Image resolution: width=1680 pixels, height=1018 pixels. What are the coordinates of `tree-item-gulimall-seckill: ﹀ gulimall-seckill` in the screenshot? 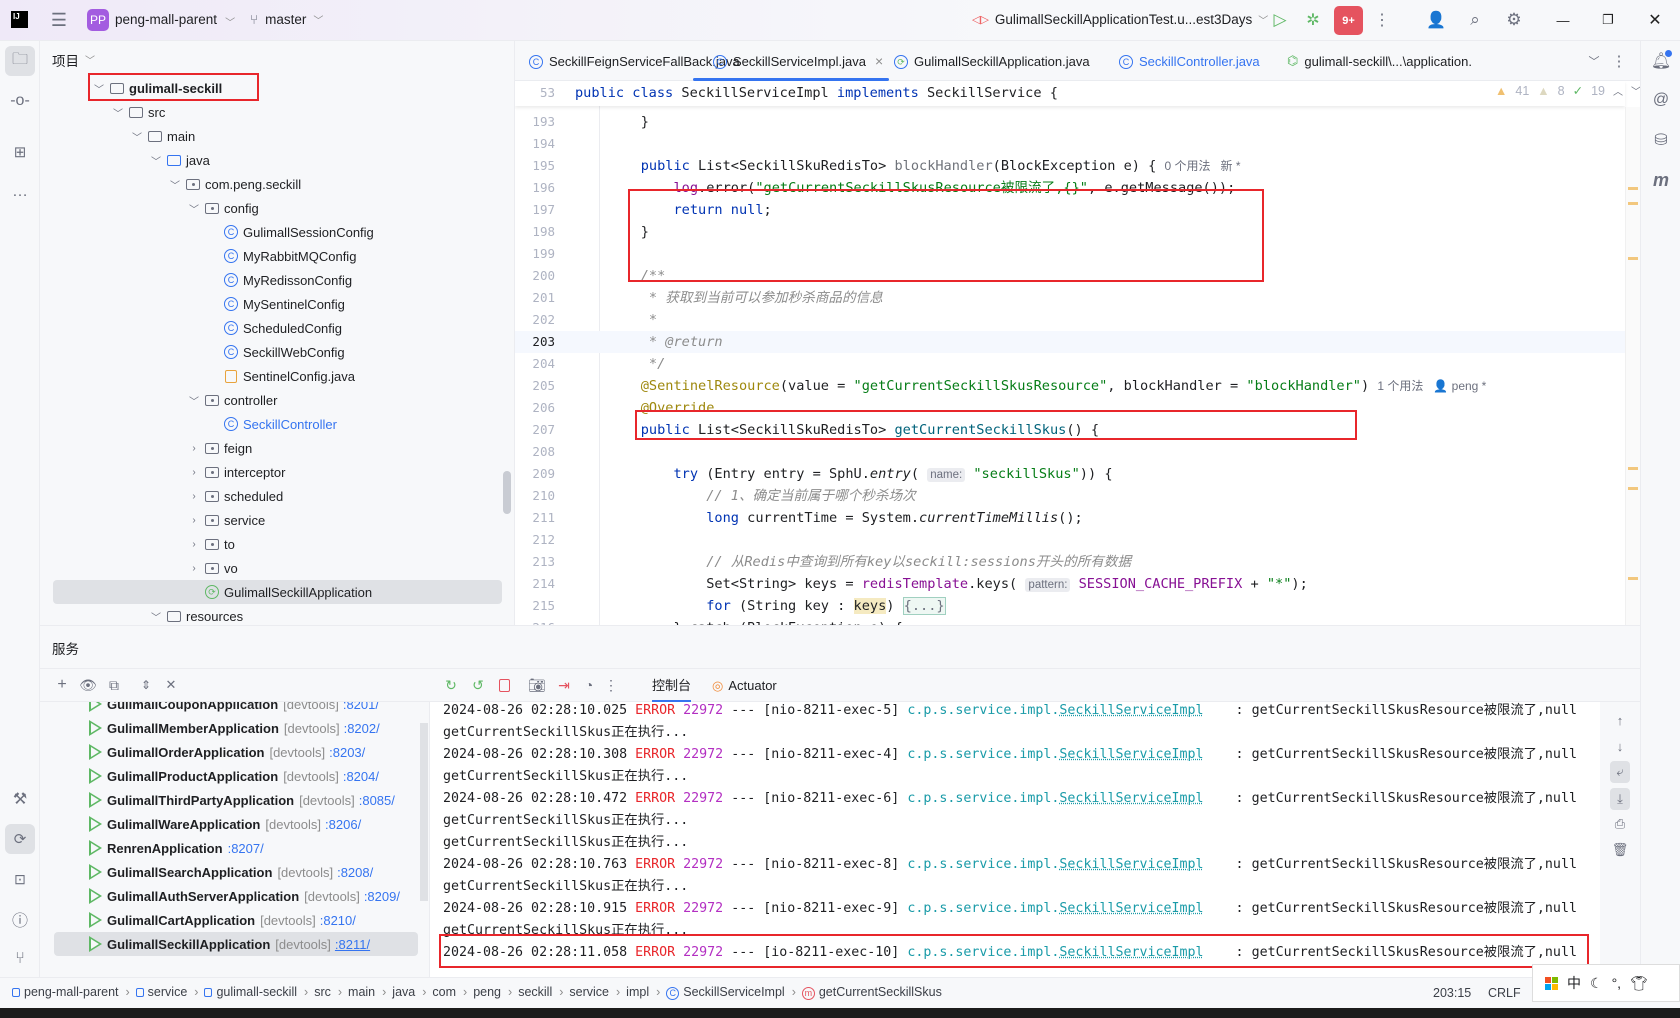 It's located at (277, 88).